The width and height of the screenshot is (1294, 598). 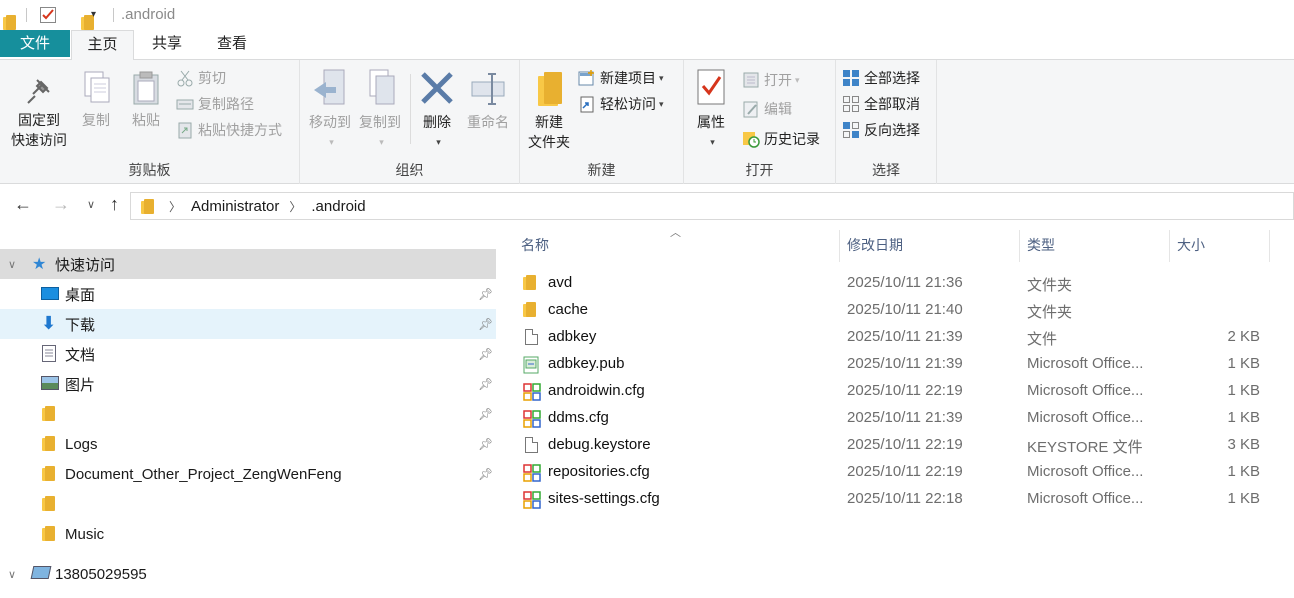 What do you see at coordinates (781, 139) in the screenshot?
I see `history-button: 历史记录` at bounding box center [781, 139].